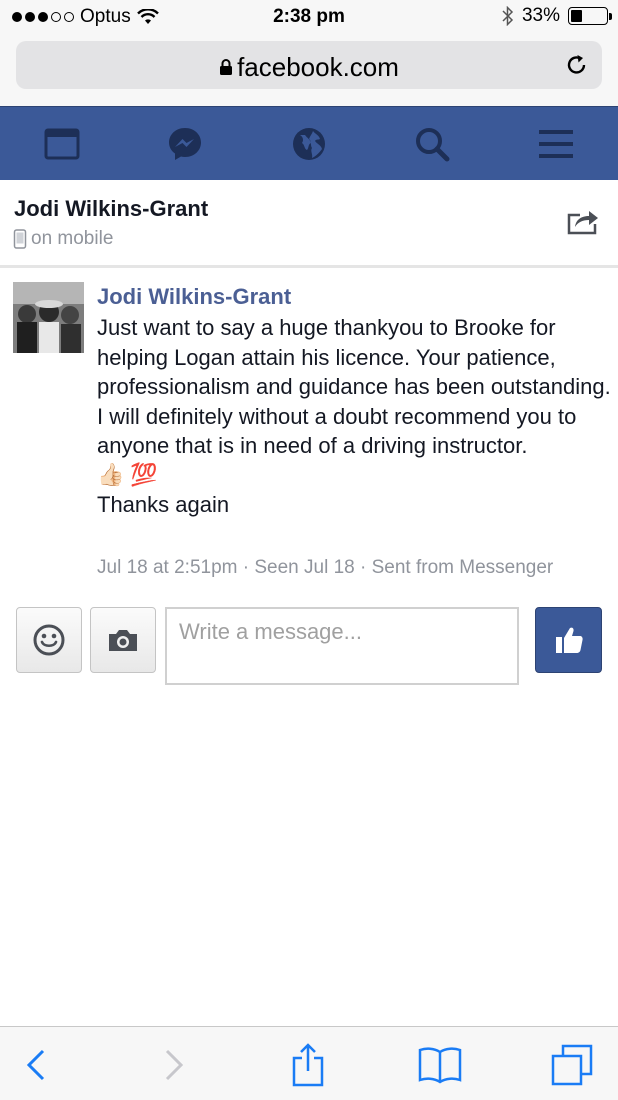 This screenshot has height=1100, width=618. What do you see at coordinates (72, 238) in the screenshot?
I see `presence-text: on mobile` at bounding box center [72, 238].